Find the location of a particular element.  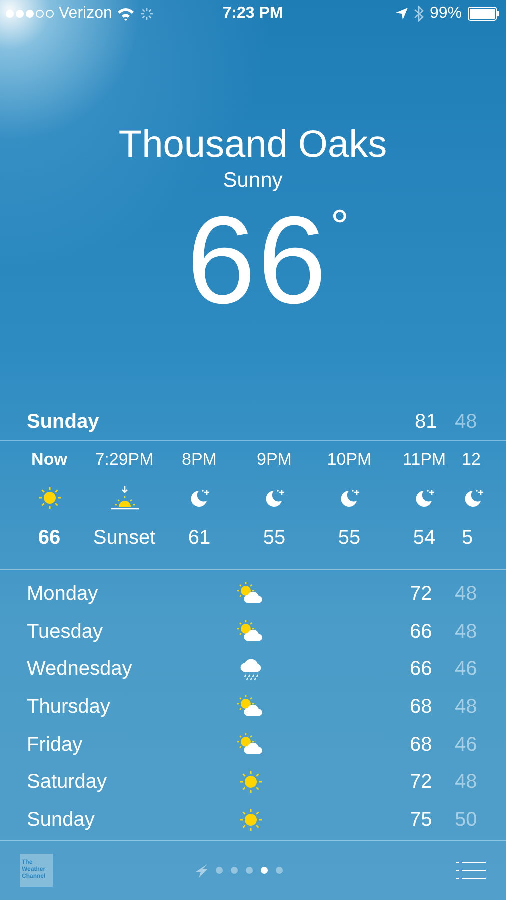

day-name: Wednesday is located at coordinates (80, 669).